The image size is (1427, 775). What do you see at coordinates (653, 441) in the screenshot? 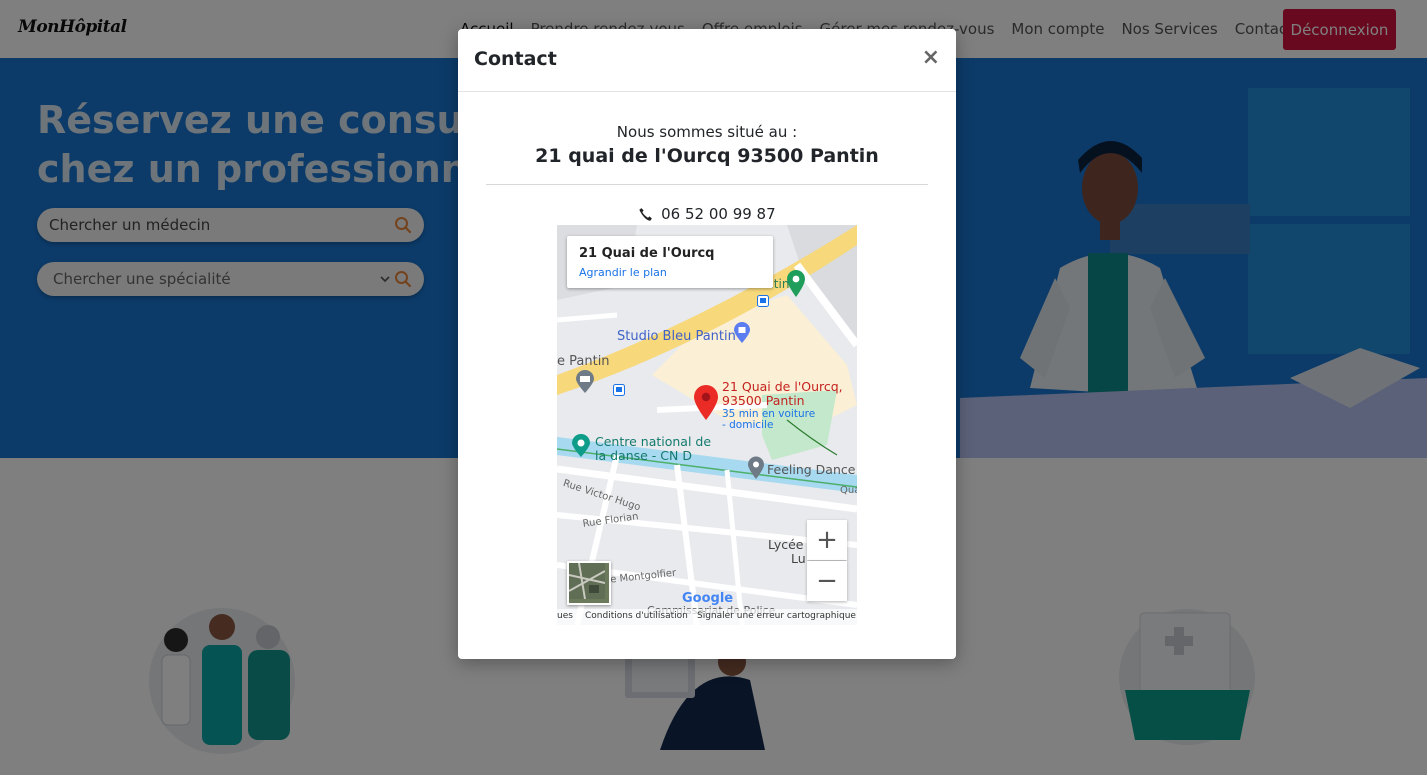
I see `map-label-cnd-line1: Centre national de` at bounding box center [653, 441].